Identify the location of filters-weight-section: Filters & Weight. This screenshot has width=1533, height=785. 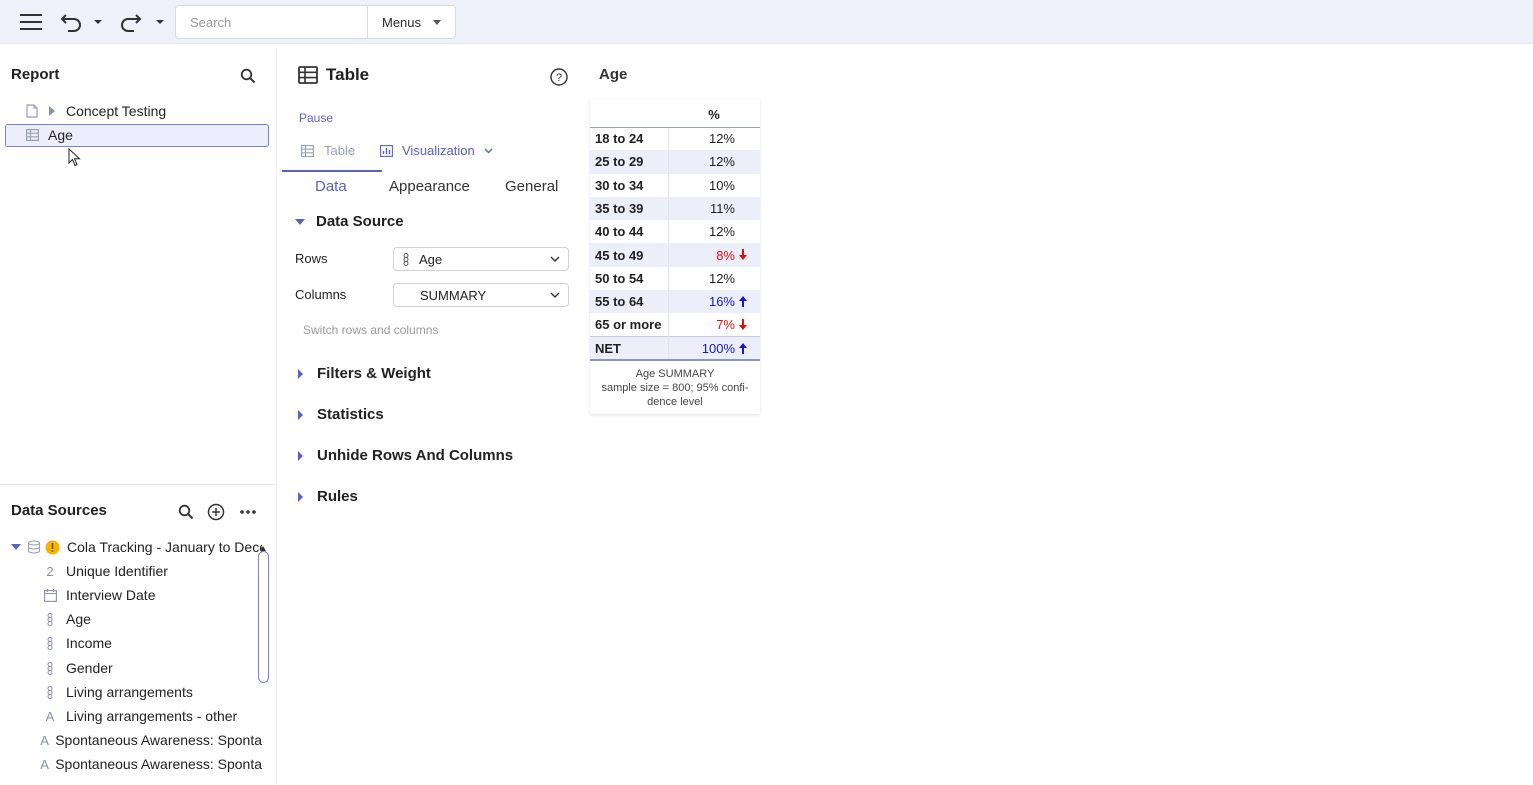
(364, 373).